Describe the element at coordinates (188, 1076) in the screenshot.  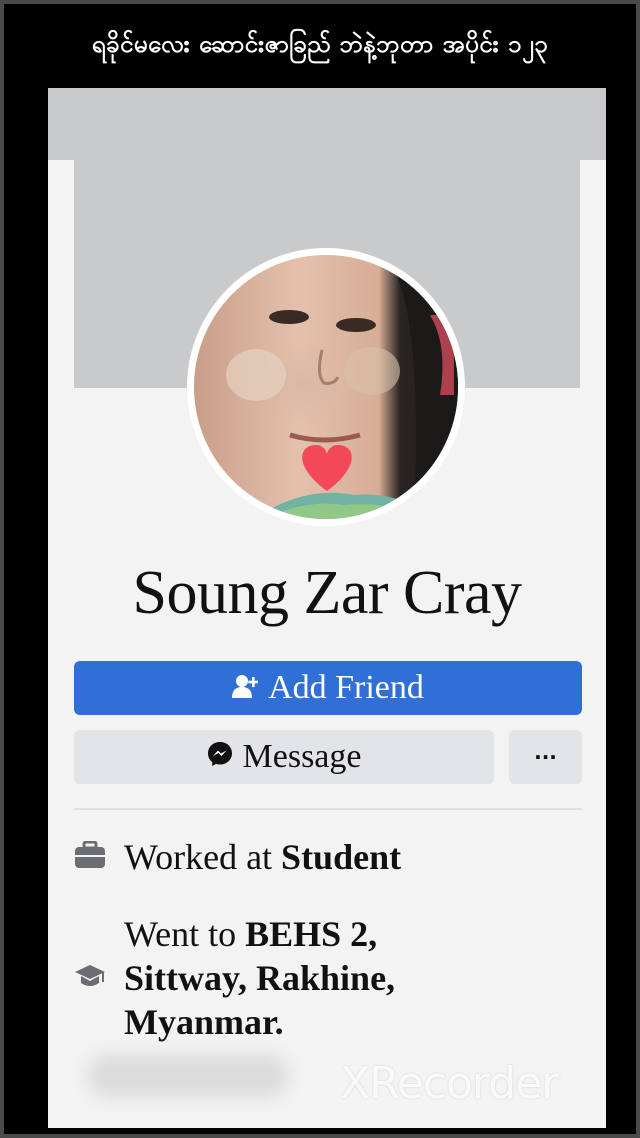
I see `blurred-content` at that location.